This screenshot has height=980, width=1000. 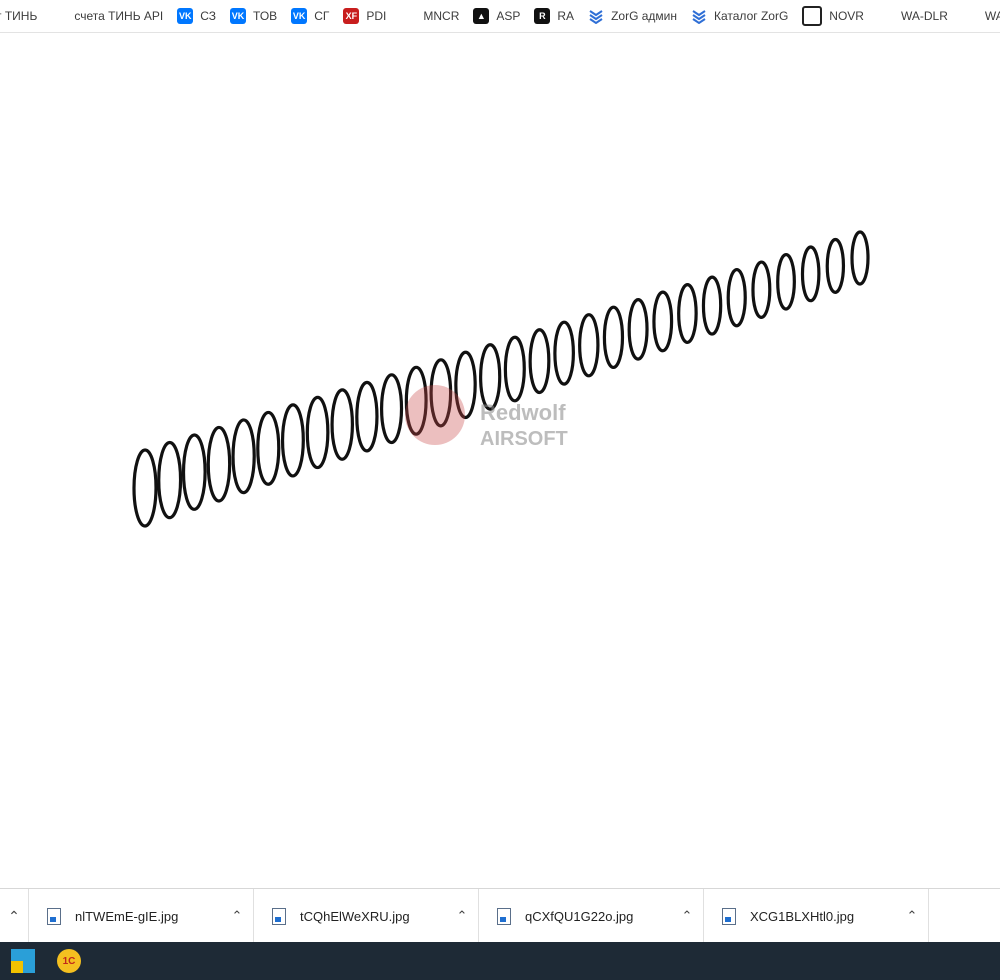 I want to click on bookmark-asp: ▲ ASP, so click(x=496, y=16).